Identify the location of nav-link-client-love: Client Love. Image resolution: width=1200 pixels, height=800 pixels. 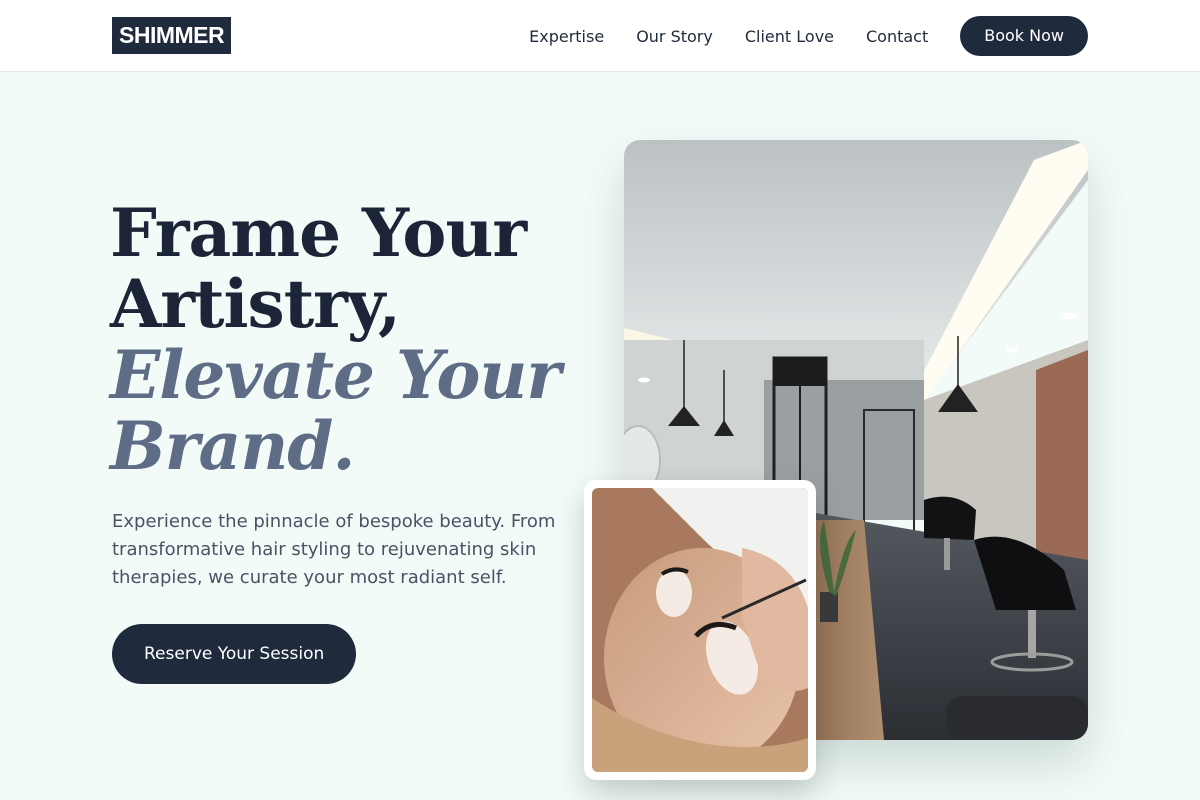
(789, 36).